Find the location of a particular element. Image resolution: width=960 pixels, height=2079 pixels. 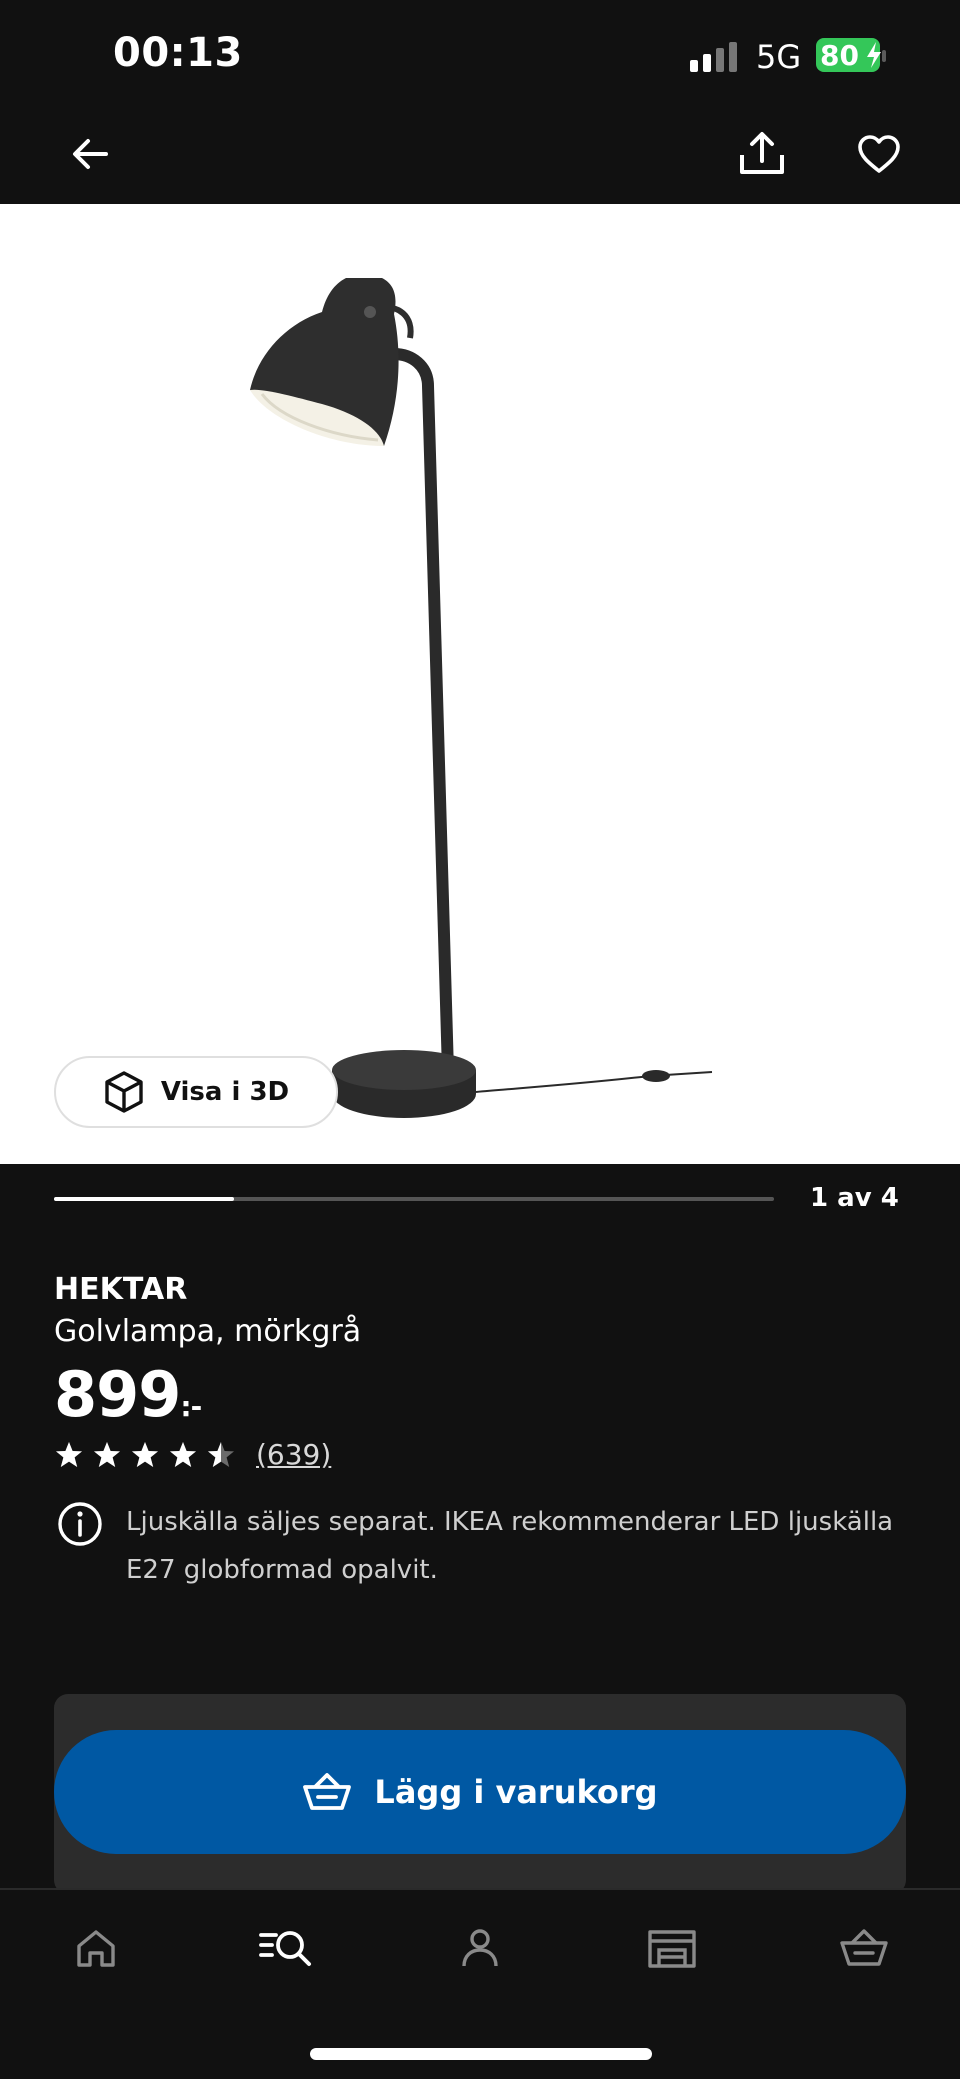

charging-icon is located at coordinates (874, 55).